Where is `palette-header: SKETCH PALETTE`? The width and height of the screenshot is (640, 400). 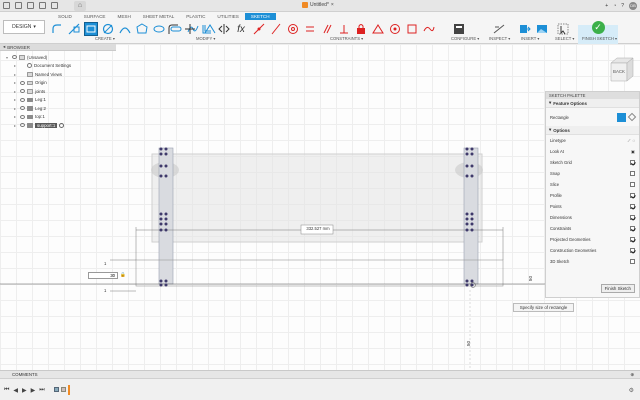 palette-header: SKETCH PALETTE is located at coordinates (592, 95).